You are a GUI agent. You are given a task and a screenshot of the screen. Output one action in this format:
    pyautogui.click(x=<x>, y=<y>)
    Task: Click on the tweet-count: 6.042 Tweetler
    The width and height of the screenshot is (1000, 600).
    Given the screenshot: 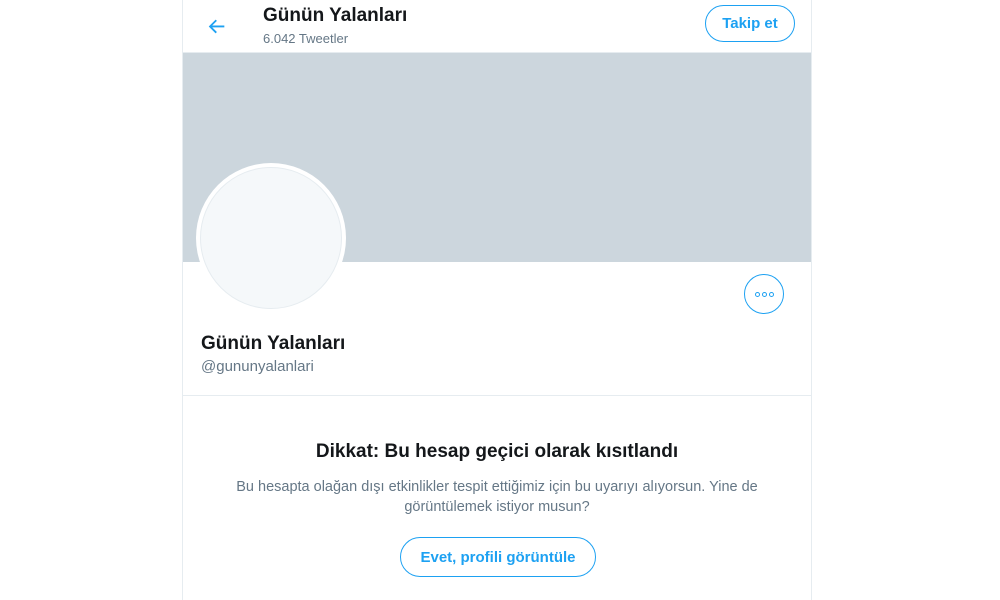 What is the action you would take?
    pyautogui.click(x=306, y=38)
    